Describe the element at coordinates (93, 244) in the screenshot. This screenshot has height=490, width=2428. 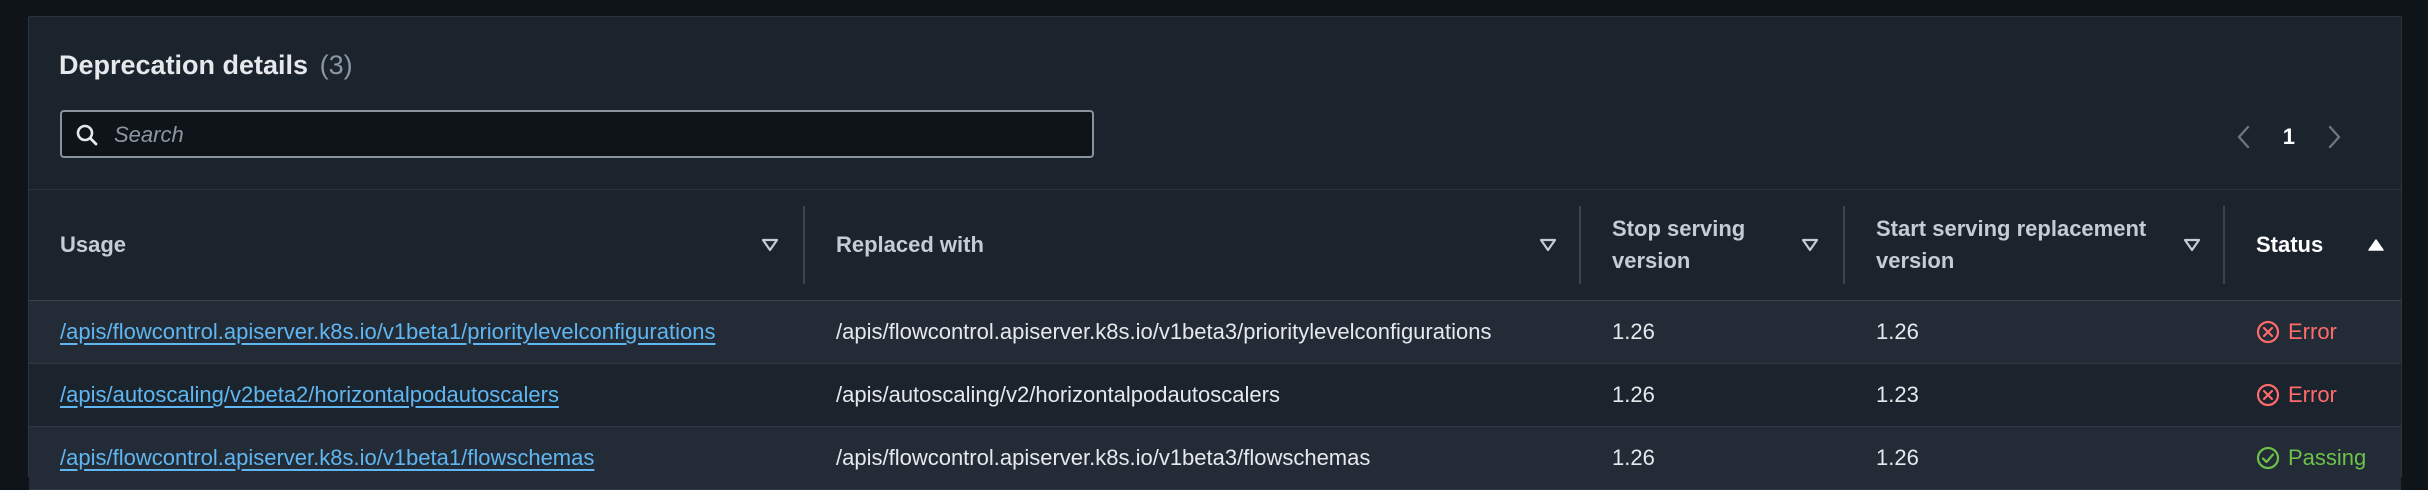
I see `column-label: Usage` at that location.